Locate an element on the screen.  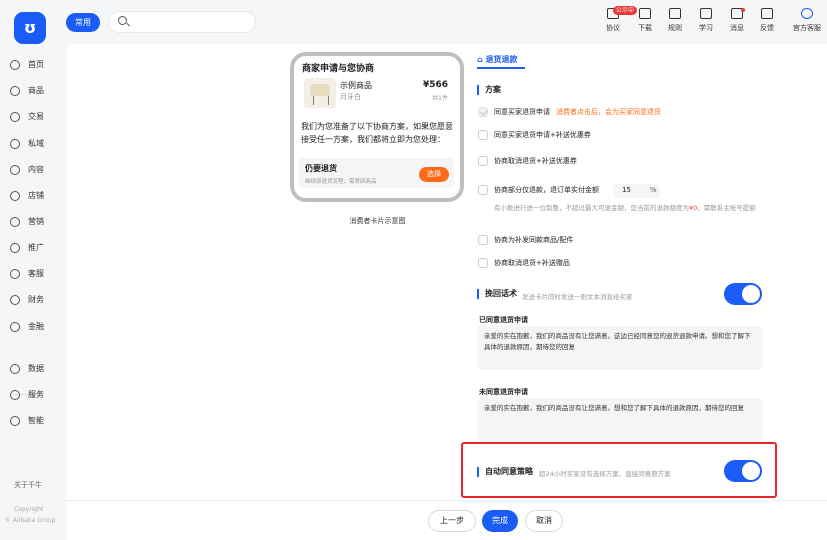
sidebar-item-trade: 交易 is located at coordinates (27, 118).